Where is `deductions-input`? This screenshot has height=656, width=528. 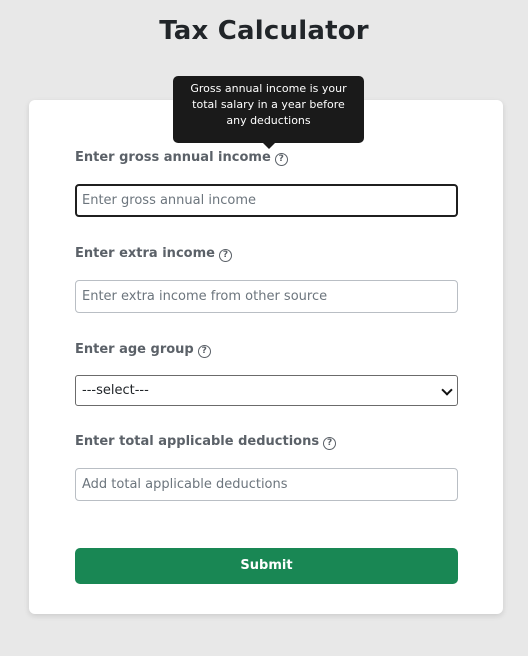 deductions-input is located at coordinates (266, 484).